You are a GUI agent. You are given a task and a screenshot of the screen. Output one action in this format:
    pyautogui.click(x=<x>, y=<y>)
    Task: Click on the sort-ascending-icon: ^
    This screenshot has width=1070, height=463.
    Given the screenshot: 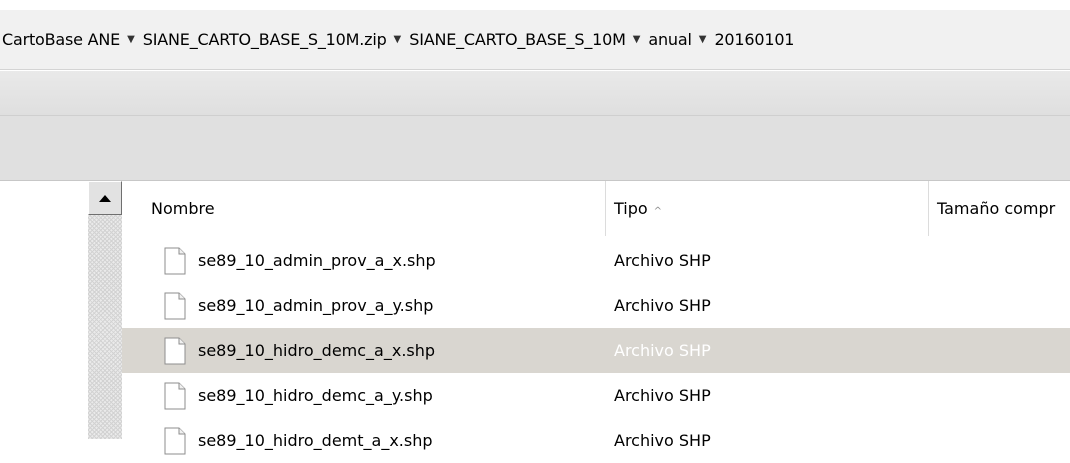 What is the action you would take?
    pyautogui.click(x=658, y=211)
    